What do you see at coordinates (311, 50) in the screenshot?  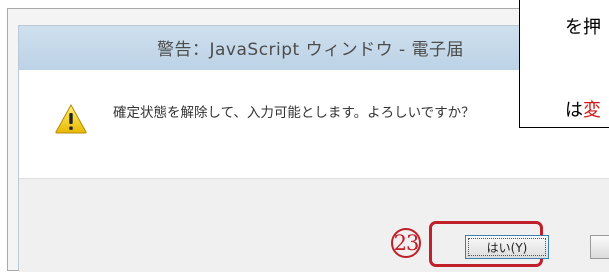 I see `dialog-title: 警告：JavaScript ウィンドウ - 電子届` at bounding box center [311, 50].